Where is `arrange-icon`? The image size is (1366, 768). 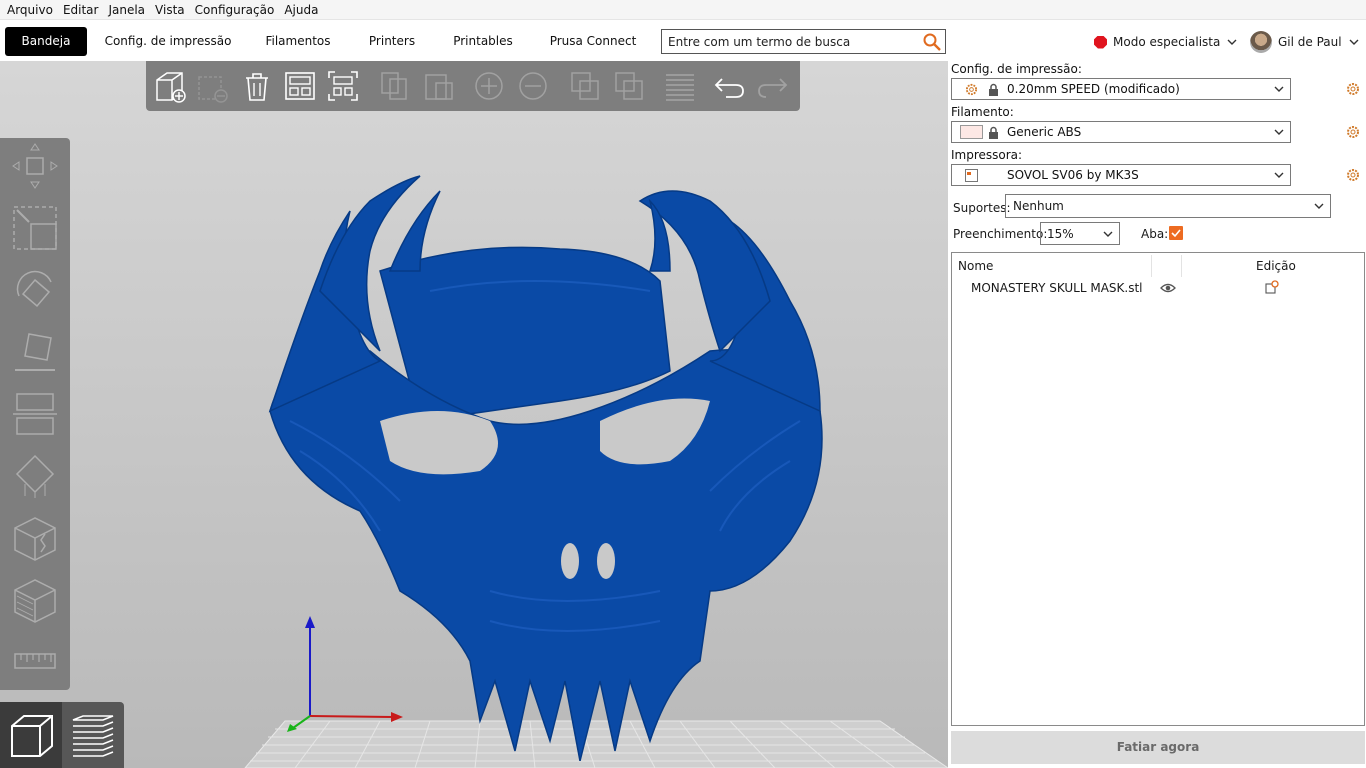
arrange-icon is located at coordinates (300, 86).